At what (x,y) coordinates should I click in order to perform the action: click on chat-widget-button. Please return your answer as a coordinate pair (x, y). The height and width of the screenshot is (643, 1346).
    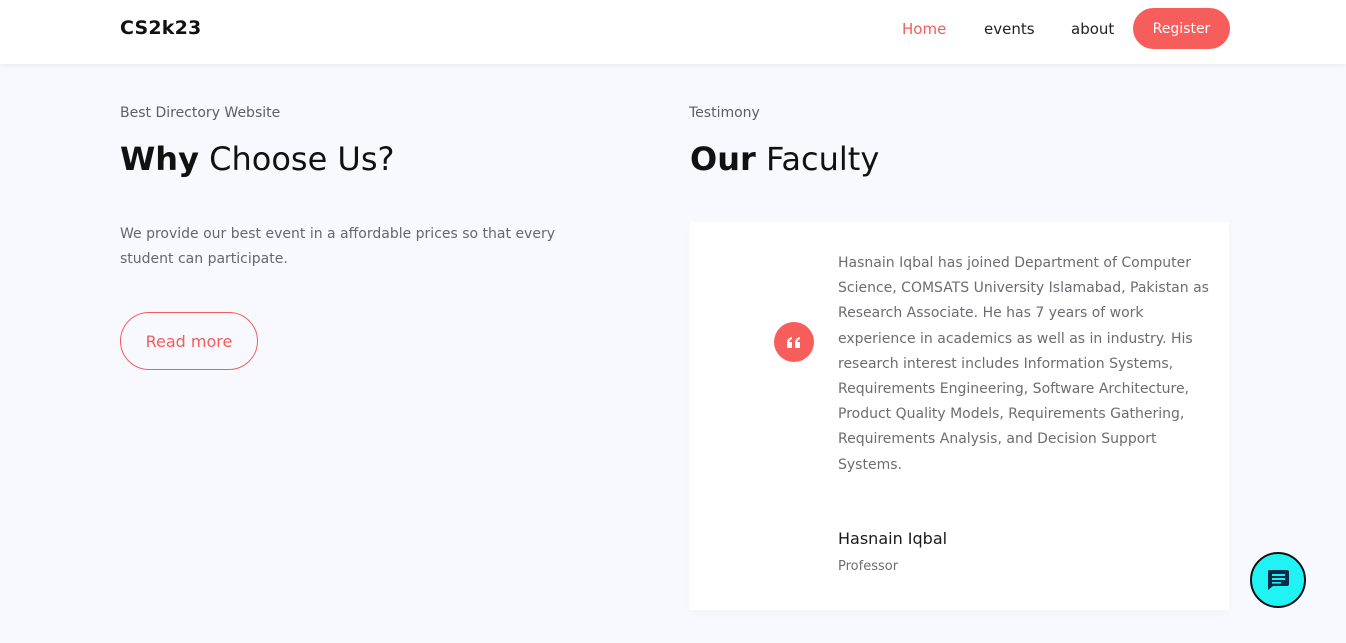
    Looking at the image, I should click on (1278, 580).